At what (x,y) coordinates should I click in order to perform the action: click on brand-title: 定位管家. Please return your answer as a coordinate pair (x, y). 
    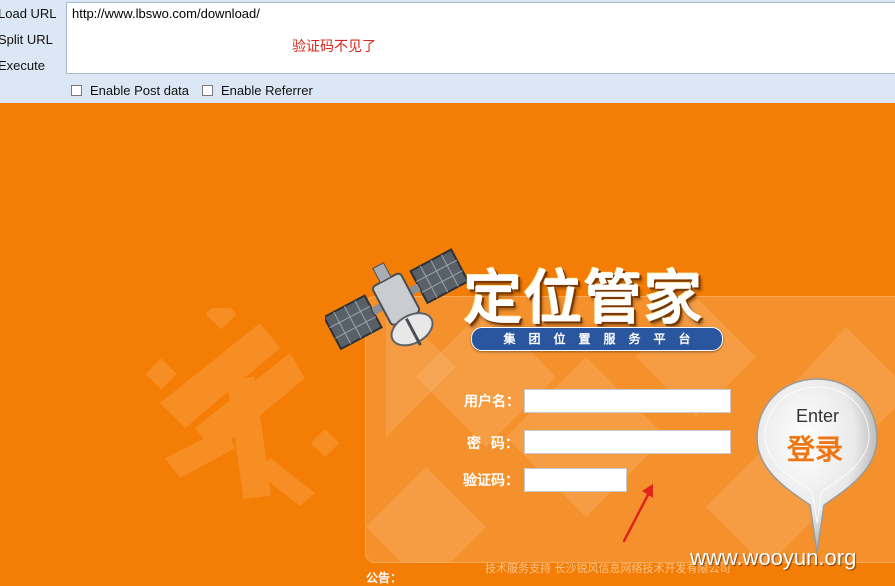
    Looking at the image, I should click on (584, 298).